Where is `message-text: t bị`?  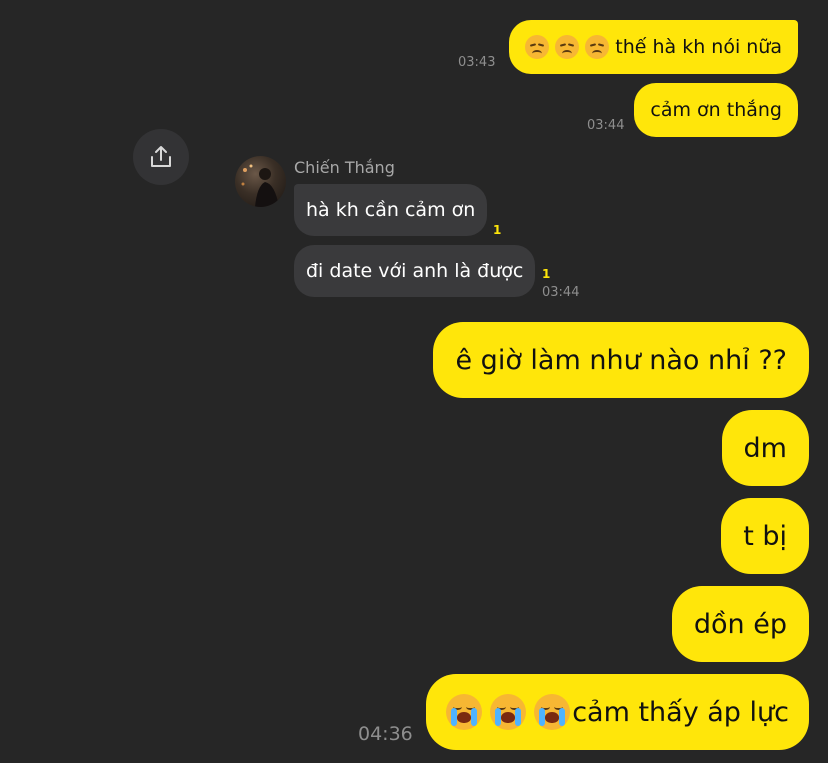
message-text: t bị is located at coordinates (765, 536).